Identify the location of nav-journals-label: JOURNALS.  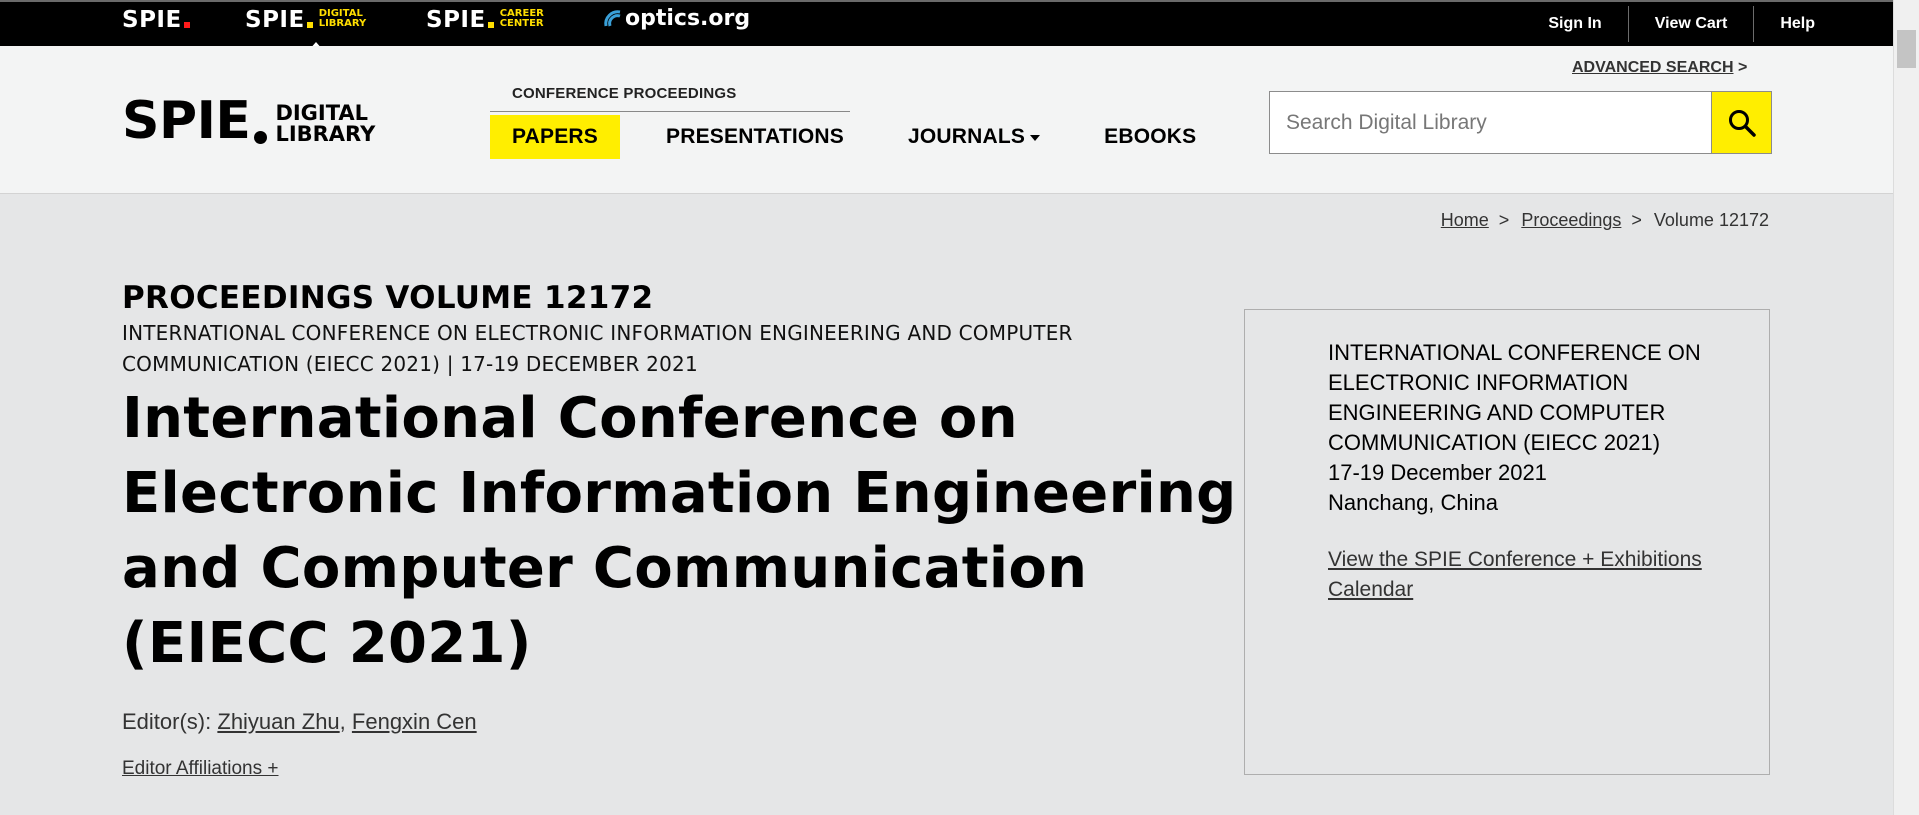
(967, 136).